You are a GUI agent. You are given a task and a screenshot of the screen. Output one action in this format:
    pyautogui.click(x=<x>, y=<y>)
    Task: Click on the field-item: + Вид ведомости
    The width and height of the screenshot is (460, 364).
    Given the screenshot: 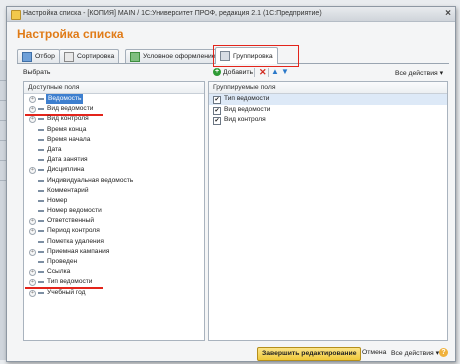 What is the action you would take?
    pyautogui.click(x=114, y=110)
    